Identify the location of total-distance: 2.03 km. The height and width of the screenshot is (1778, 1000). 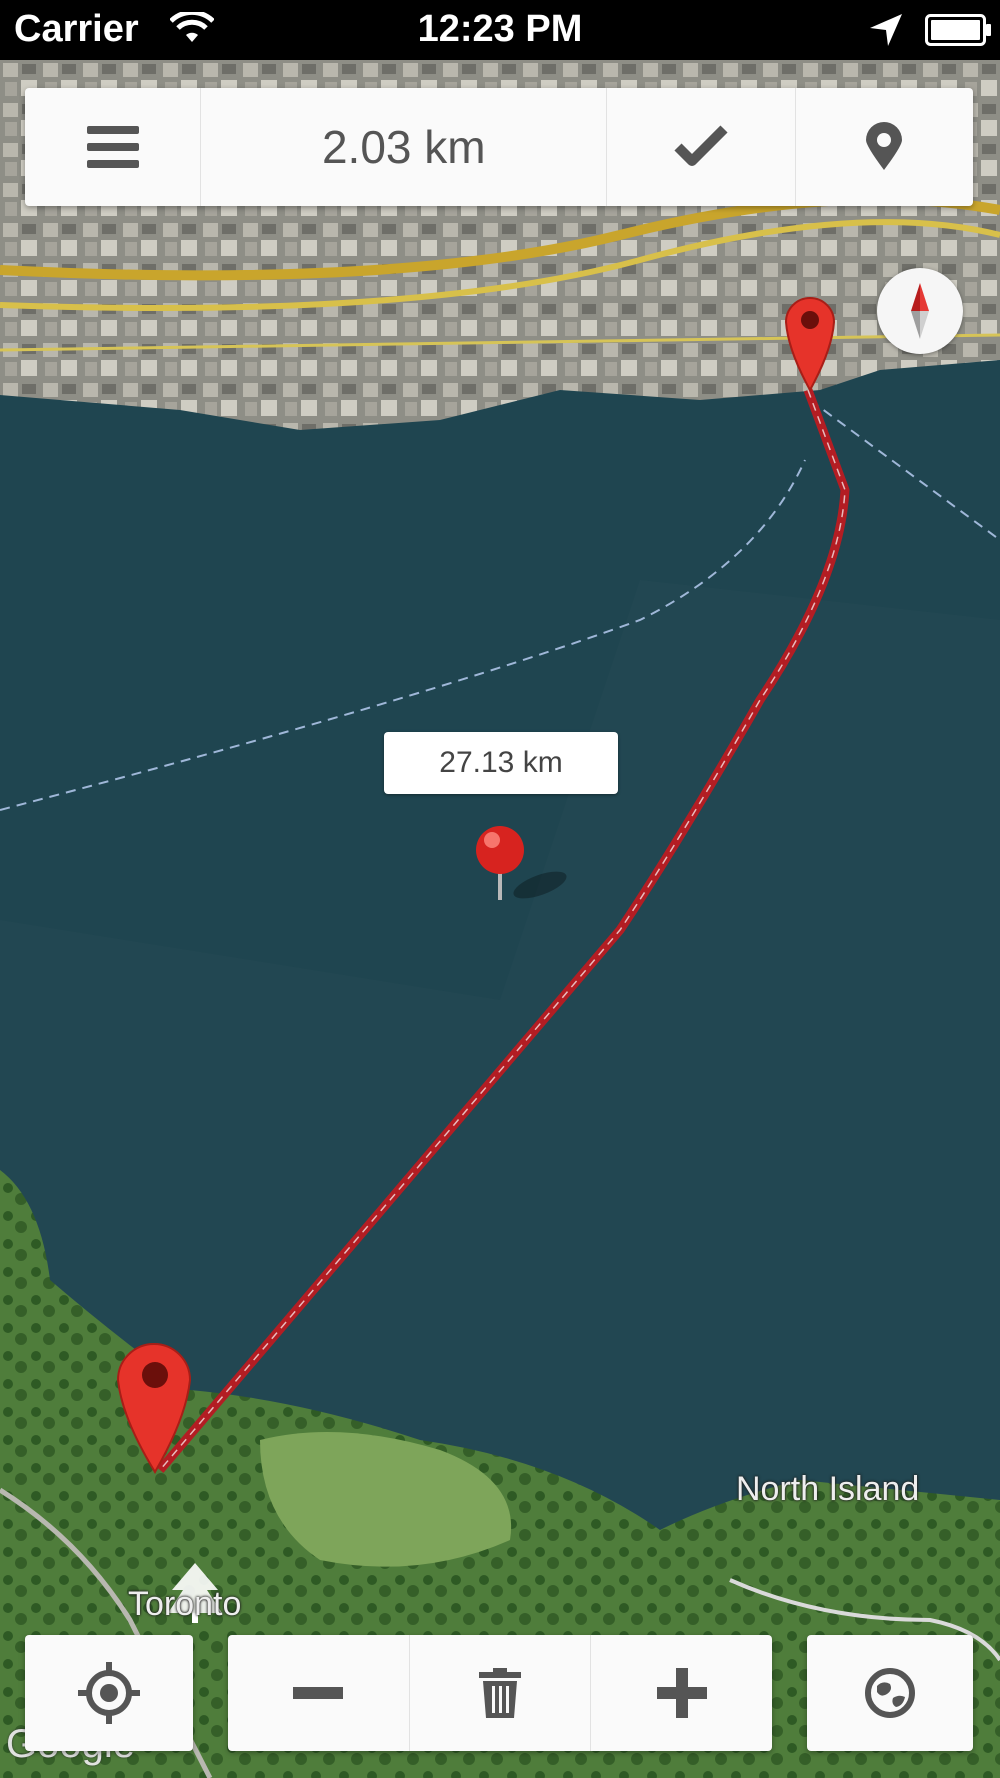
(404, 147).